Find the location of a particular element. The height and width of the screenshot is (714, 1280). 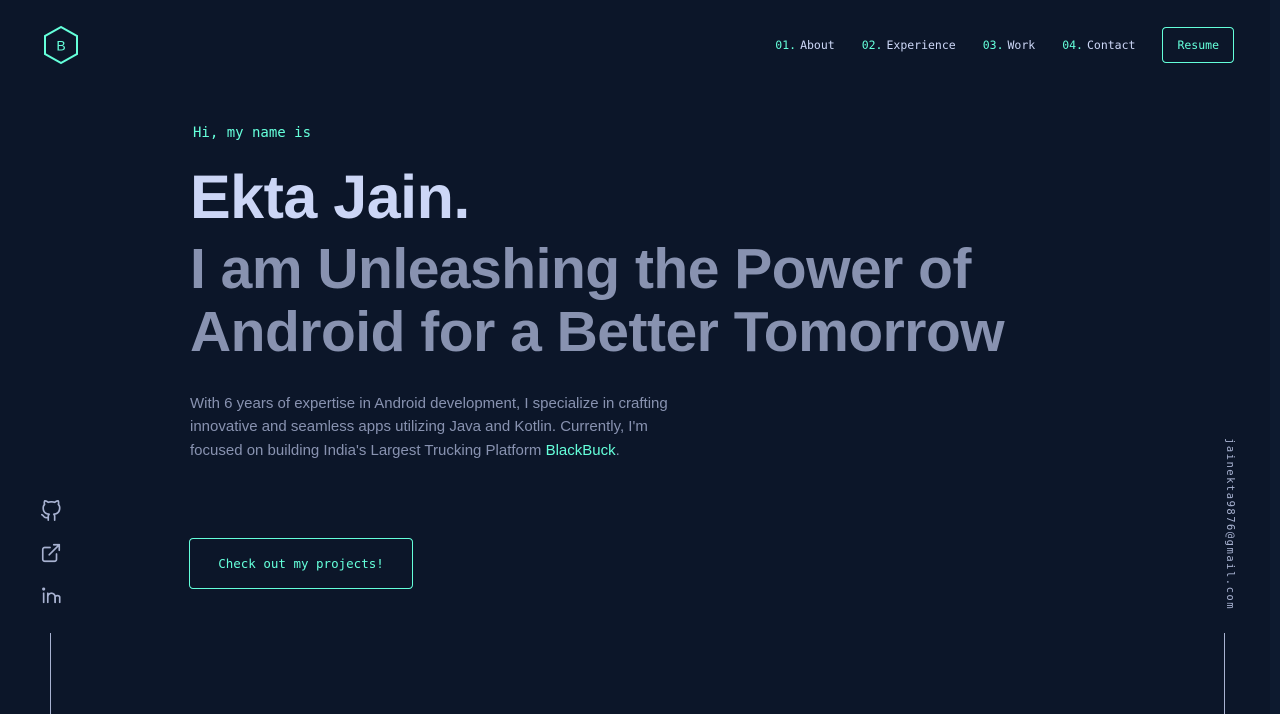

nav-contact-number: 04. is located at coordinates (1072, 45).